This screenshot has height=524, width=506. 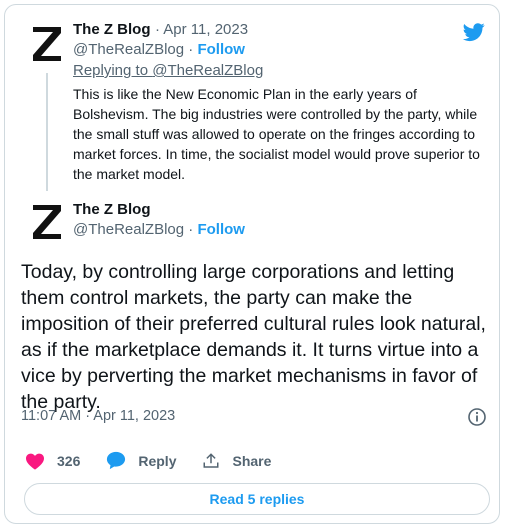 What do you see at coordinates (113, 70) in the screenshot?
I see `replying-prefix: Replying to` at bounding box center [113, 70].